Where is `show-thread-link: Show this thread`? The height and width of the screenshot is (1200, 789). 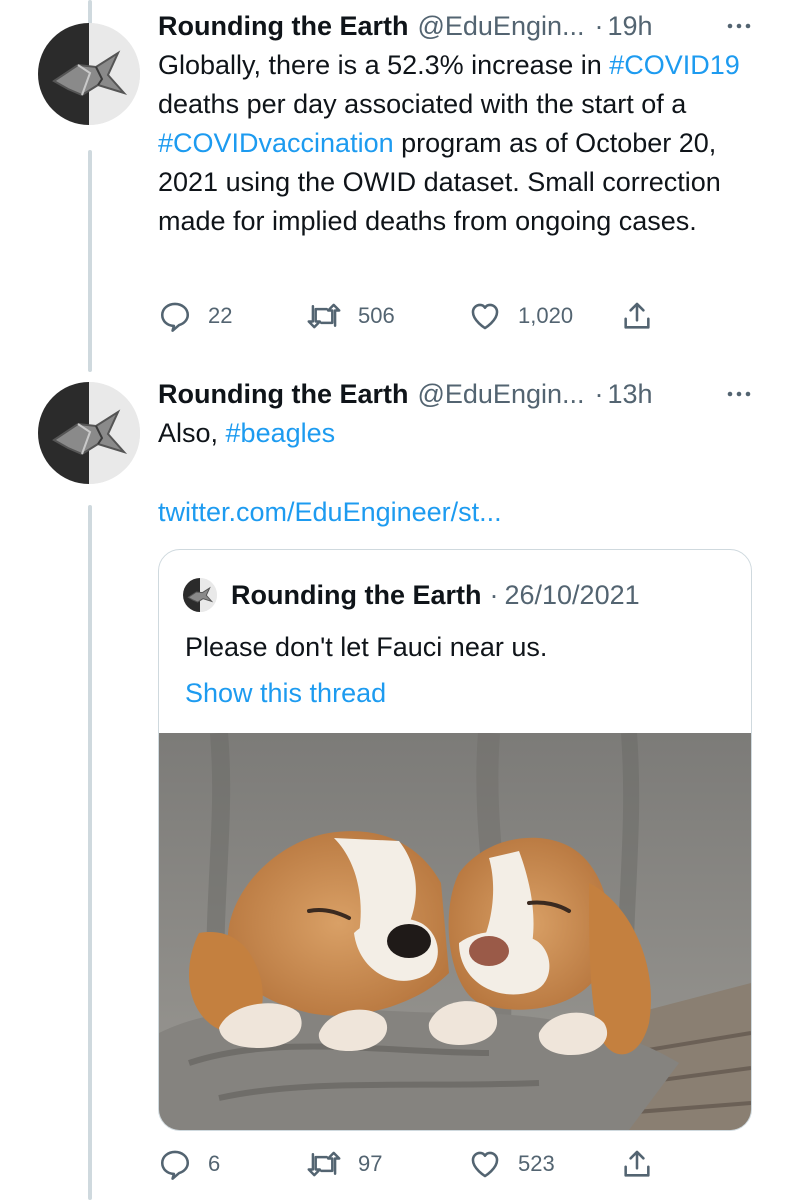 show-thread-link: Show this thread is located at coordinates (285, 693).